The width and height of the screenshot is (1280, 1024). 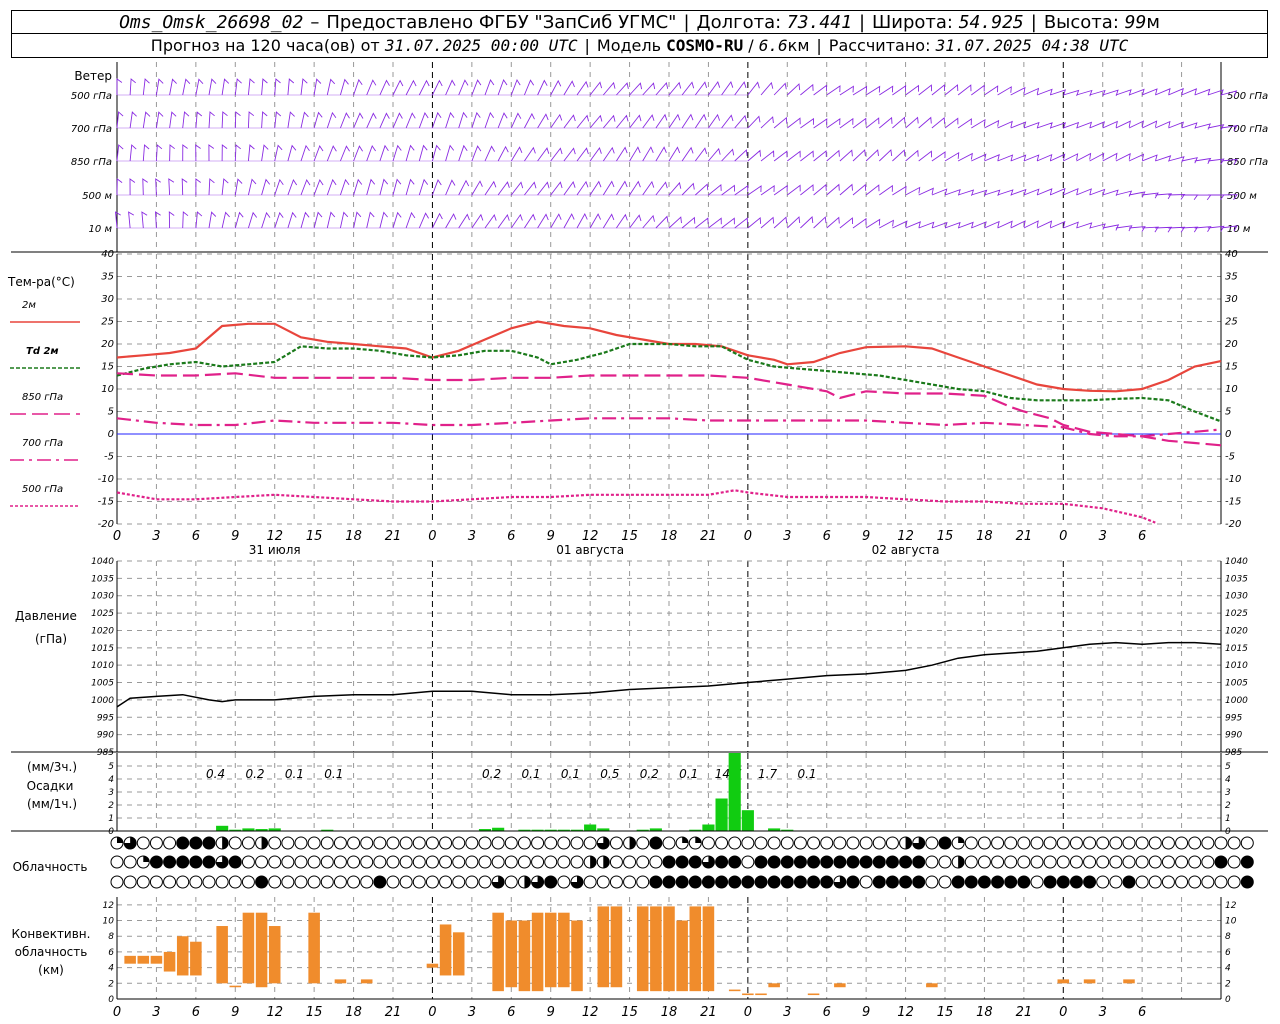 What do you see at coordinates (1228, 806) in the screenshot?
I see `precipitation-tick-label: 2` at bounding box center [1228, 806].